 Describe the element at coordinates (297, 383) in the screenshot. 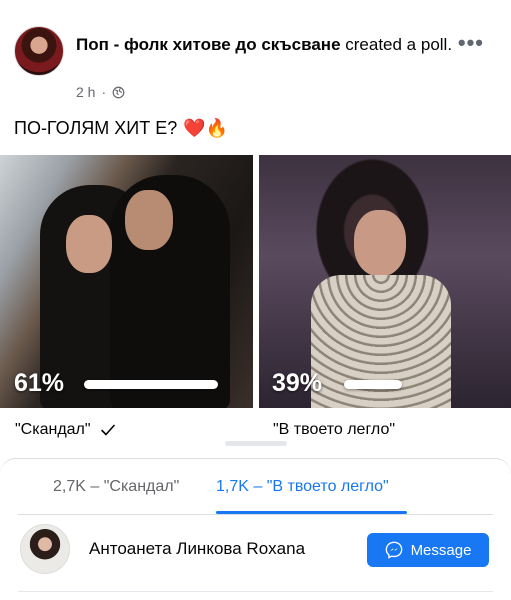

I see `poll-option-2-percent: 39%` at that location.